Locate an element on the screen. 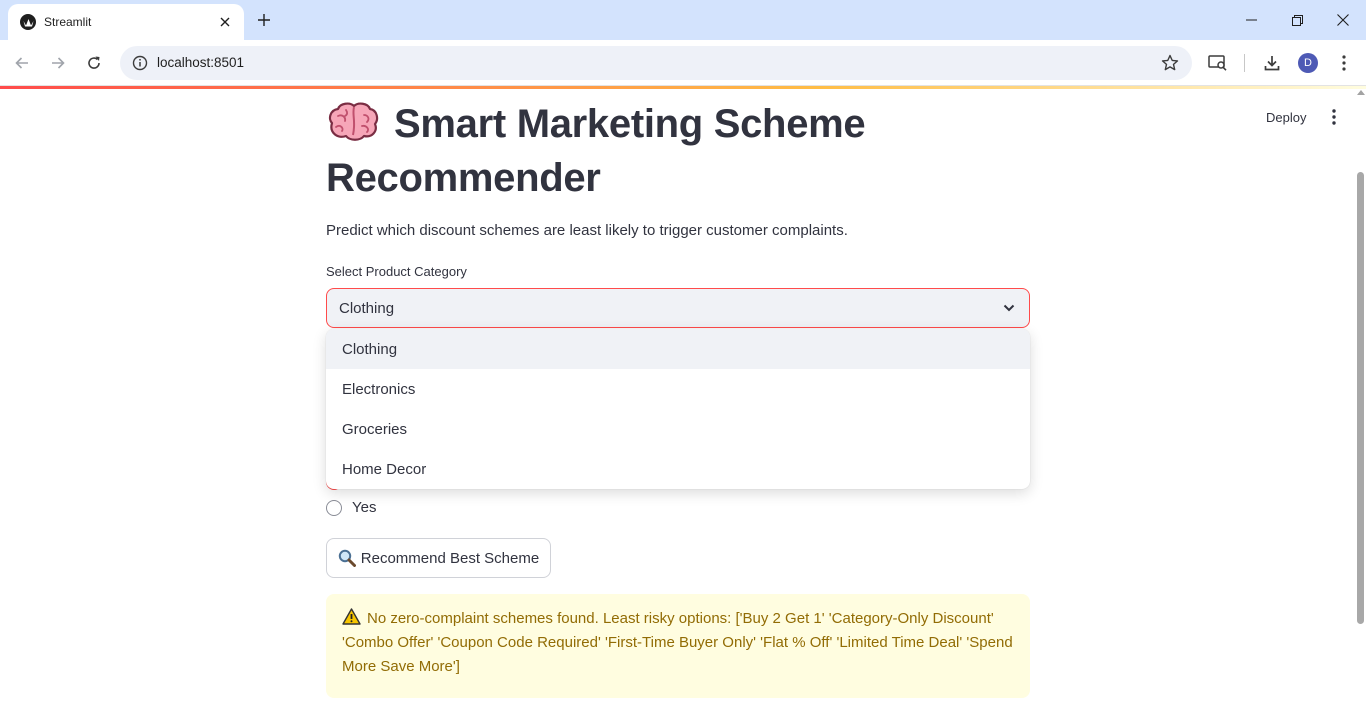 The height and width of the screenshot is (703, 1366). browser-toolbar: localhost:8501 D is located at coordinates (683, 63).